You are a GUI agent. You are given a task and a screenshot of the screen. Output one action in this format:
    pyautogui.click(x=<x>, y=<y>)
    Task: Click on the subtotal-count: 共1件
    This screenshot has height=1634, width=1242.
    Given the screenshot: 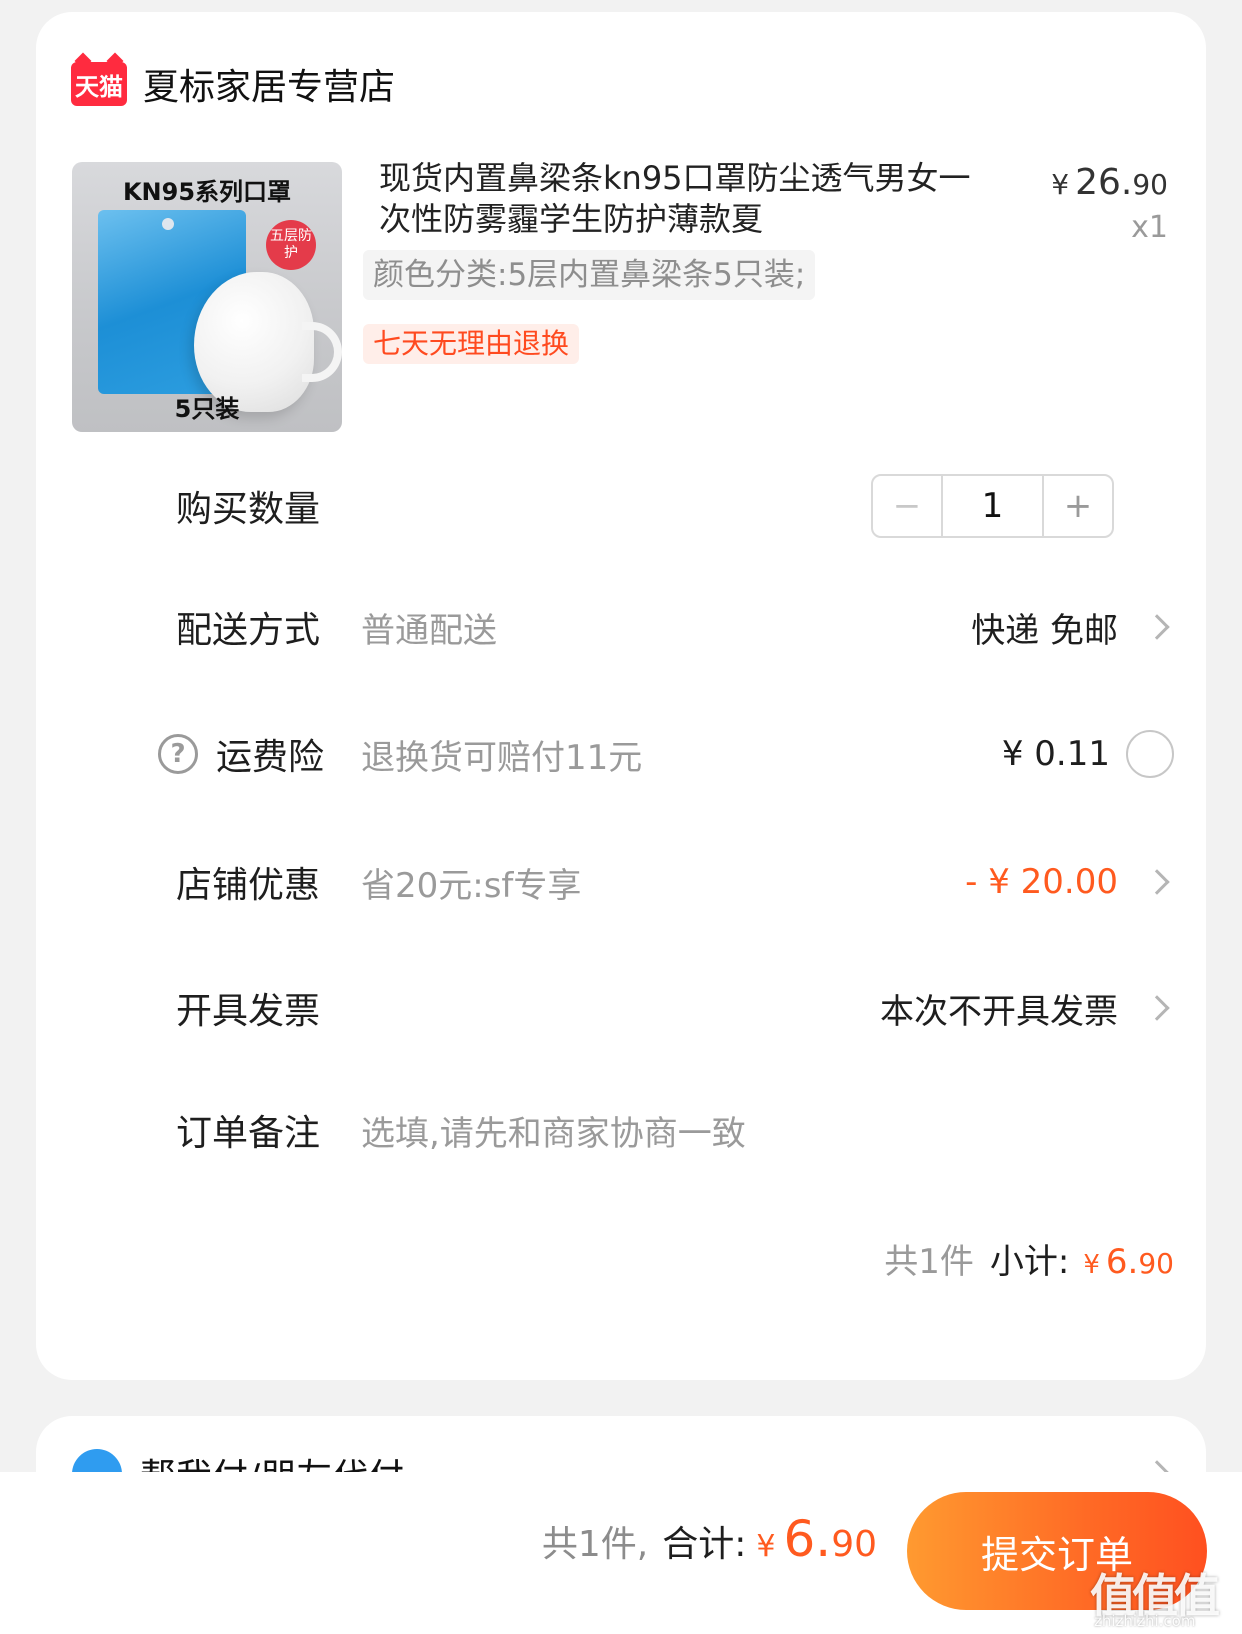 What is the action you would take?
    pyautogui.click(x=929, y=1262)
    